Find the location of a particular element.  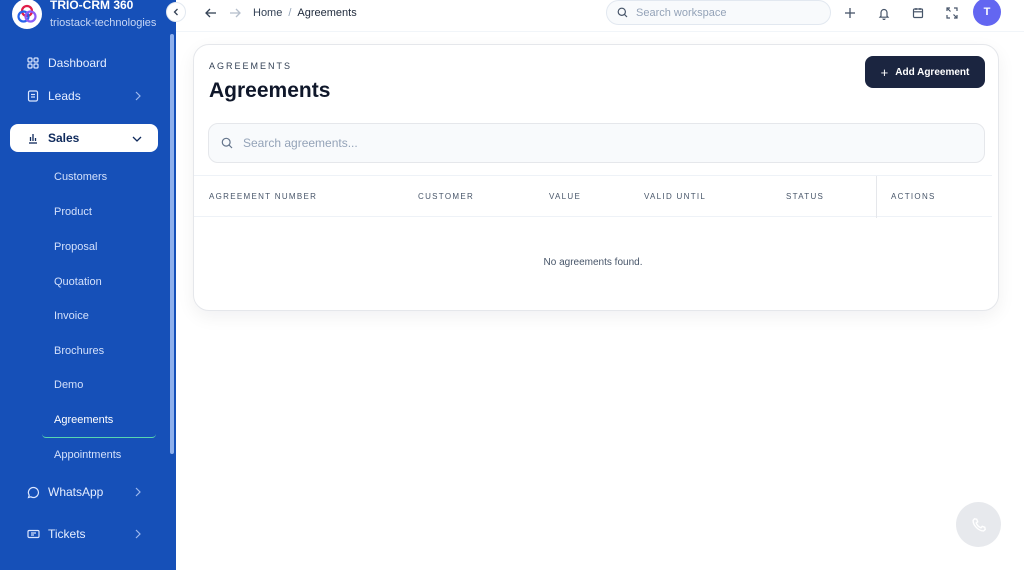

topbar: Home / Agreements T is located at coordinates (600, 16).